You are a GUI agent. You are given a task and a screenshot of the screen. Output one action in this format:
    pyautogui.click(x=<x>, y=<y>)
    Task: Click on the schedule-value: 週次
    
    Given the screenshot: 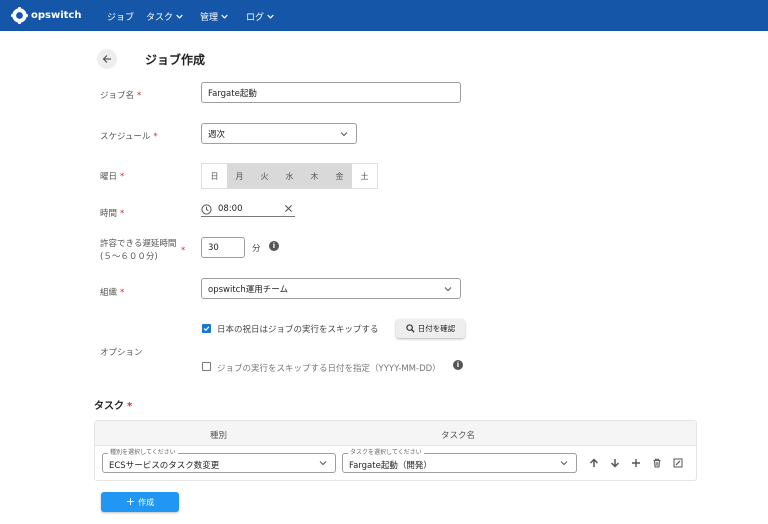 What is the action you would take?
    pyautogui.click(x=217, y=134)
    